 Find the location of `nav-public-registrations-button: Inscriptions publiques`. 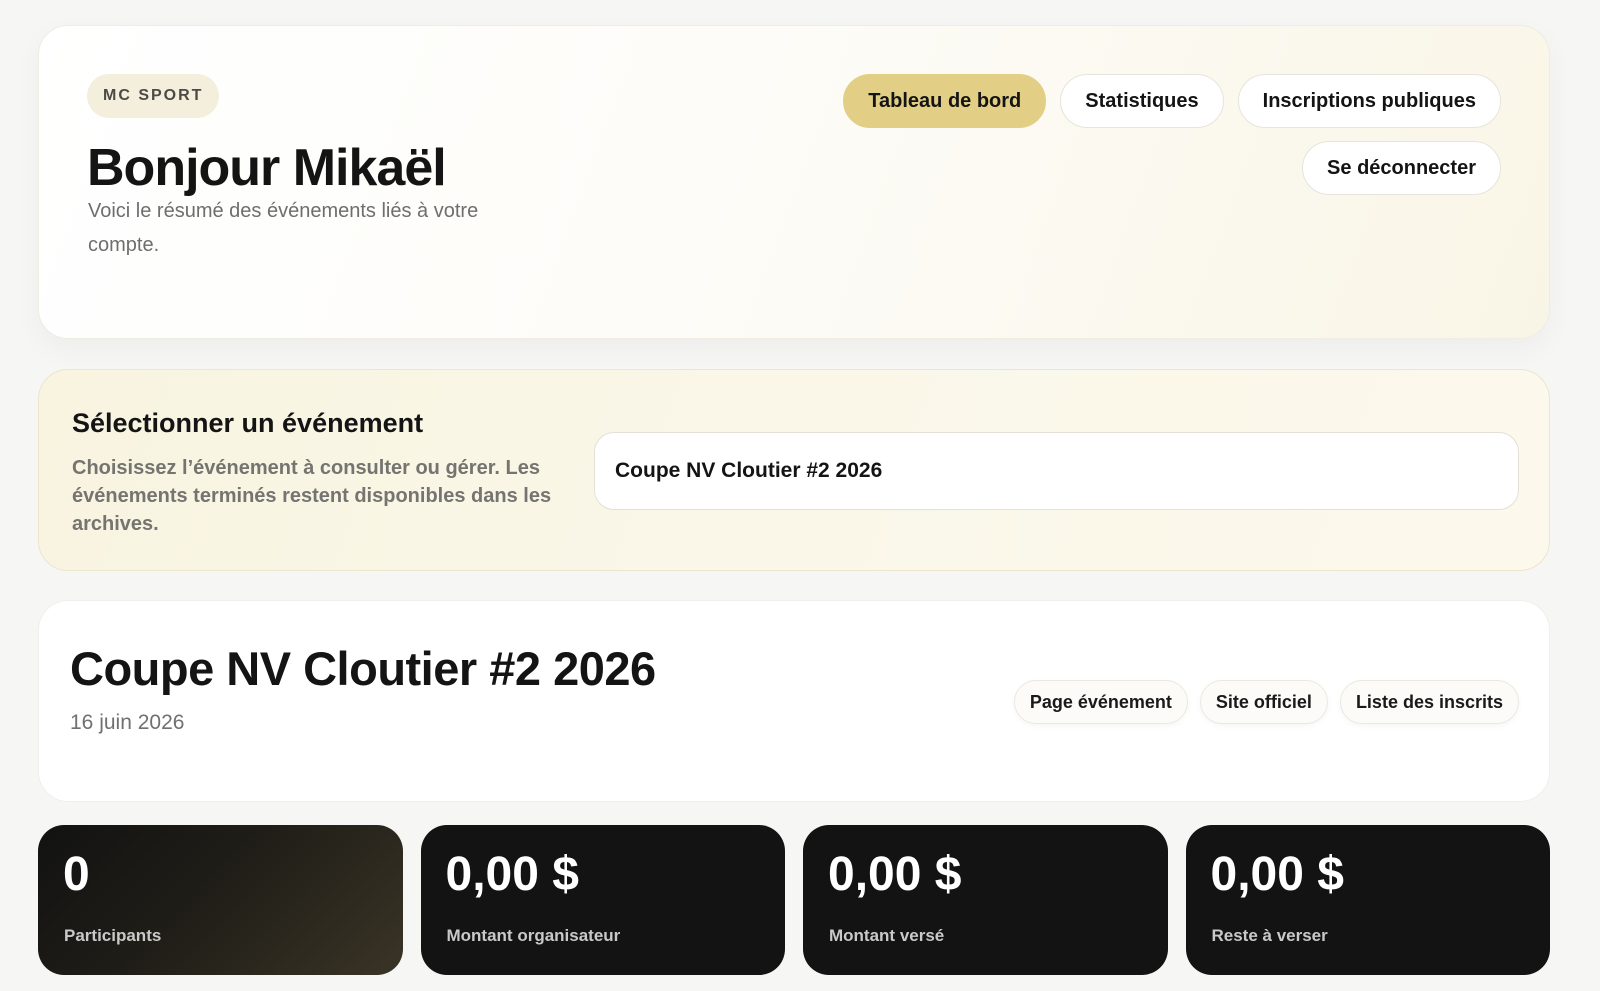

nav-public-registrations-button: Inscriptions publiques is located at coordinates (1369, 101).